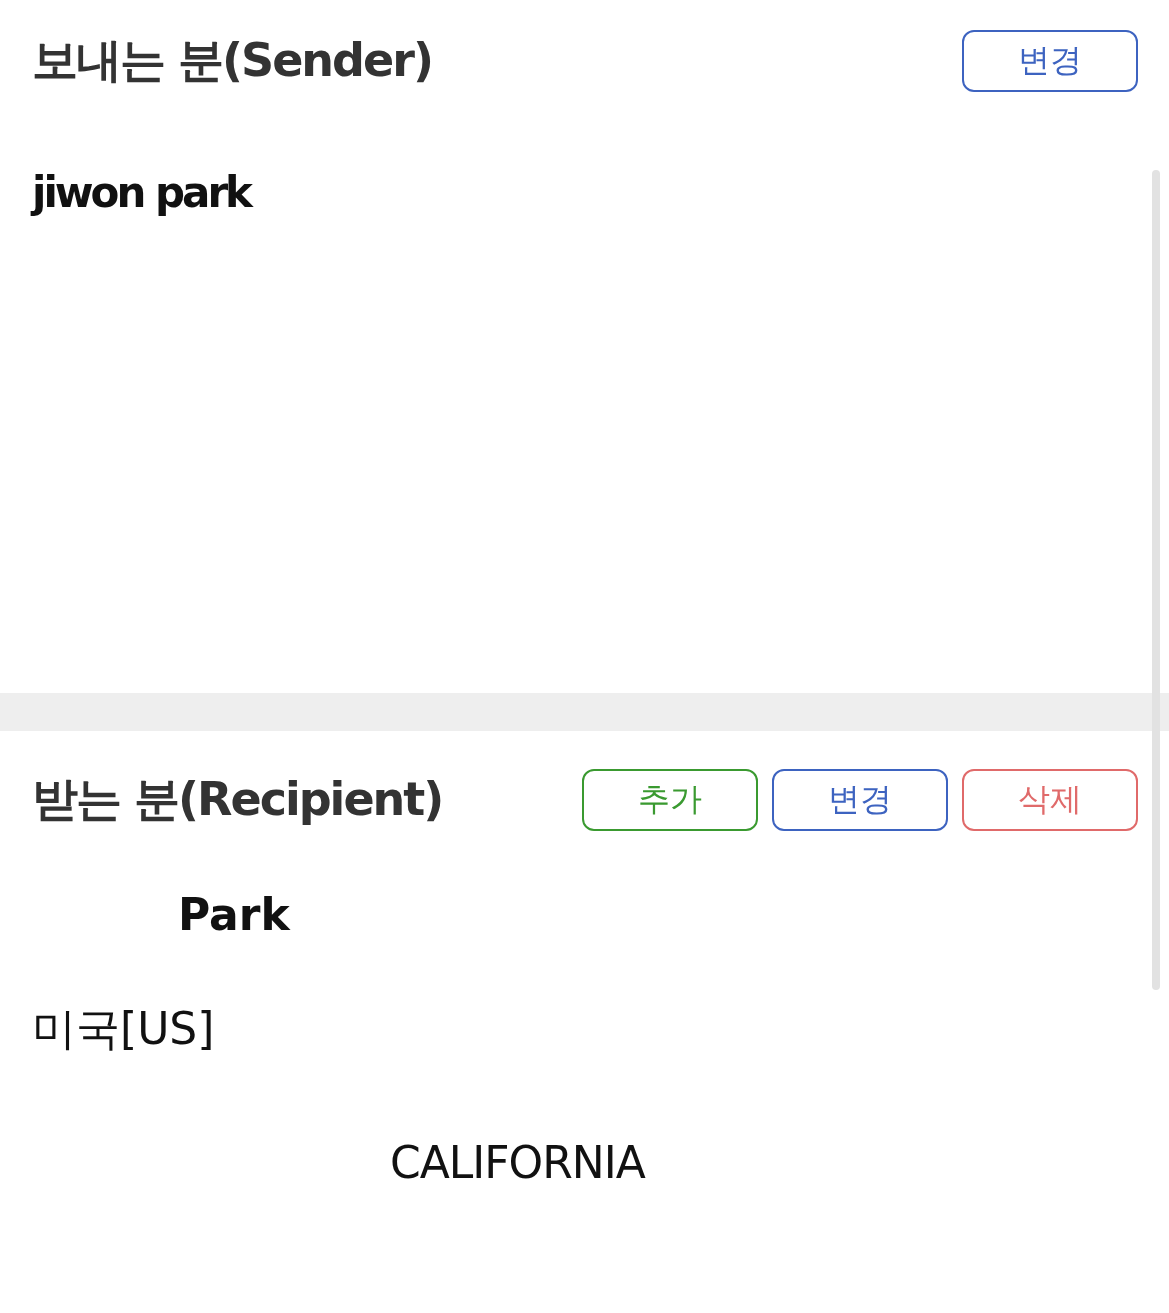 The height and width of the screenshot is (1313, 1169). What do you see at coordinates (142, 192) in the screenshot?
I see `sender-name: jiwon park` at bounding box center [142, 192].